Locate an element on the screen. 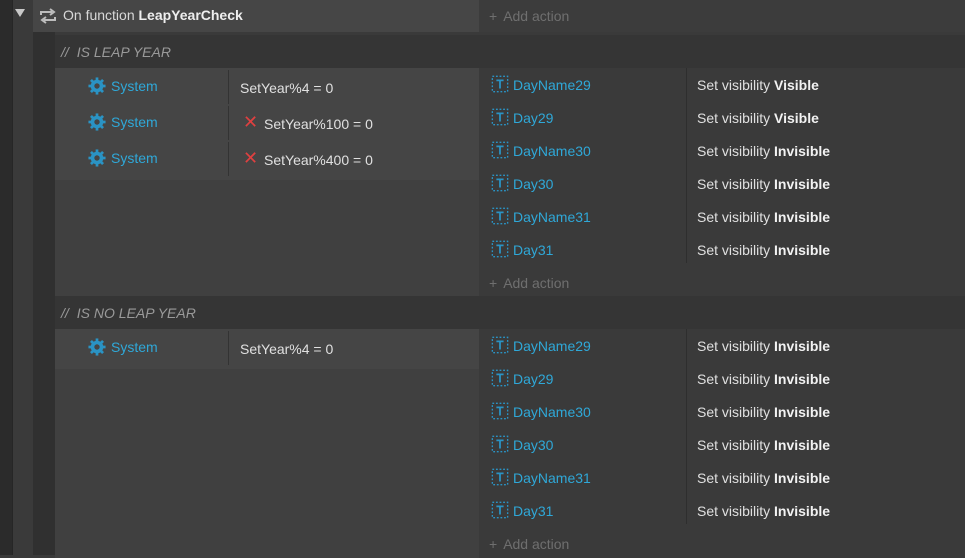 This screenshot has height=558, width=965. left-margin is located at coordinates (6, 277).